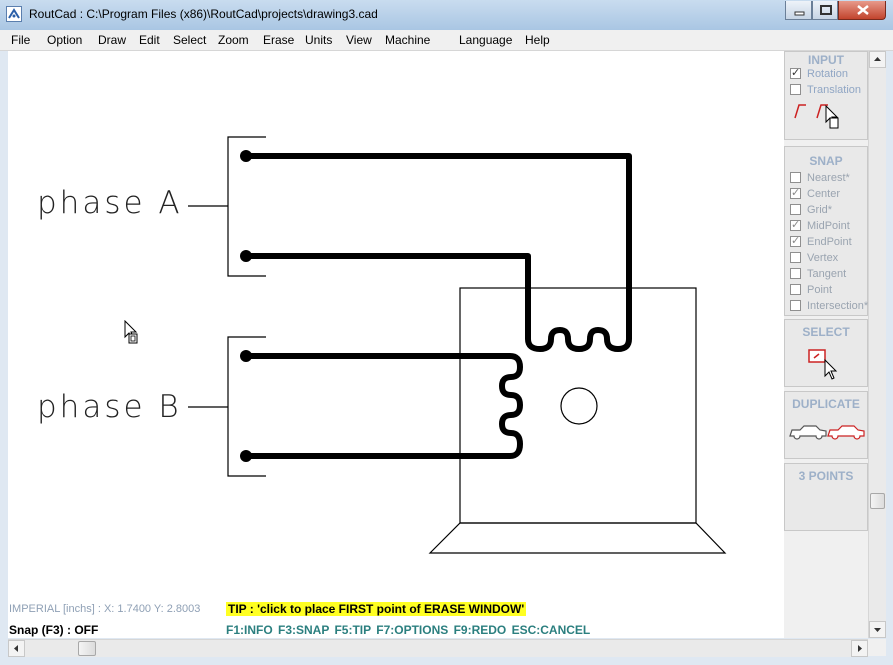 The image size is (893, 665). Describe the element at coordinates (246, 456) in the screenshot. I see `terminal-b2` at that location.